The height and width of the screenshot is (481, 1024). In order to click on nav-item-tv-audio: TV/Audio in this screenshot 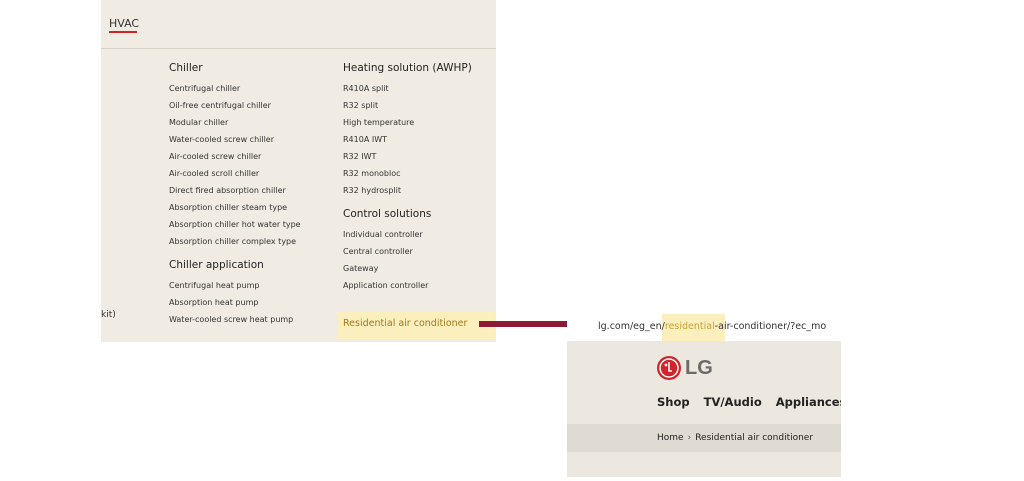, I will do `click(733, 402)`.